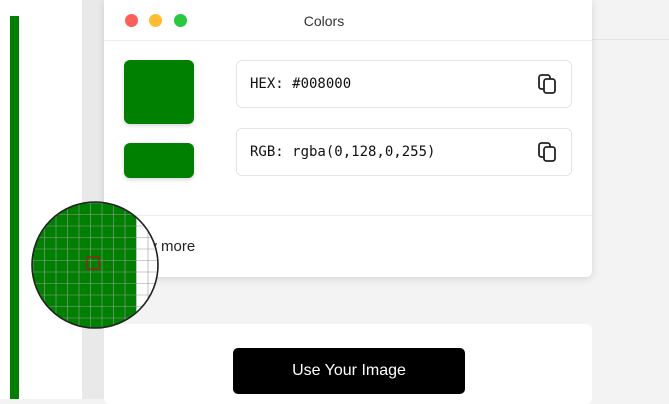 The image size is (669, 404). Describe the element at coordinates (84, 265) in the screenshot. I see `magnified-green-area` at that location.